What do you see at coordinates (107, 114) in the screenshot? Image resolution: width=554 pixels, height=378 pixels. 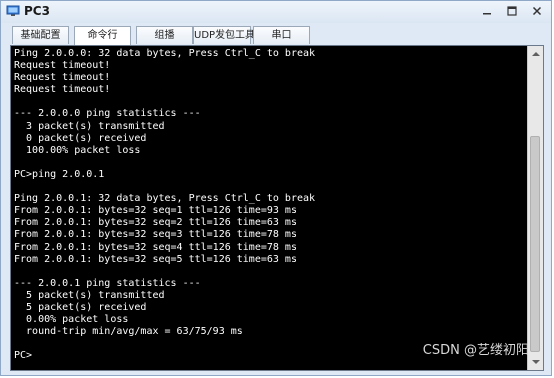 I see `terminal-line: --- 2.0.0.0 ping statistics ---` at bounding box center [107, 114].